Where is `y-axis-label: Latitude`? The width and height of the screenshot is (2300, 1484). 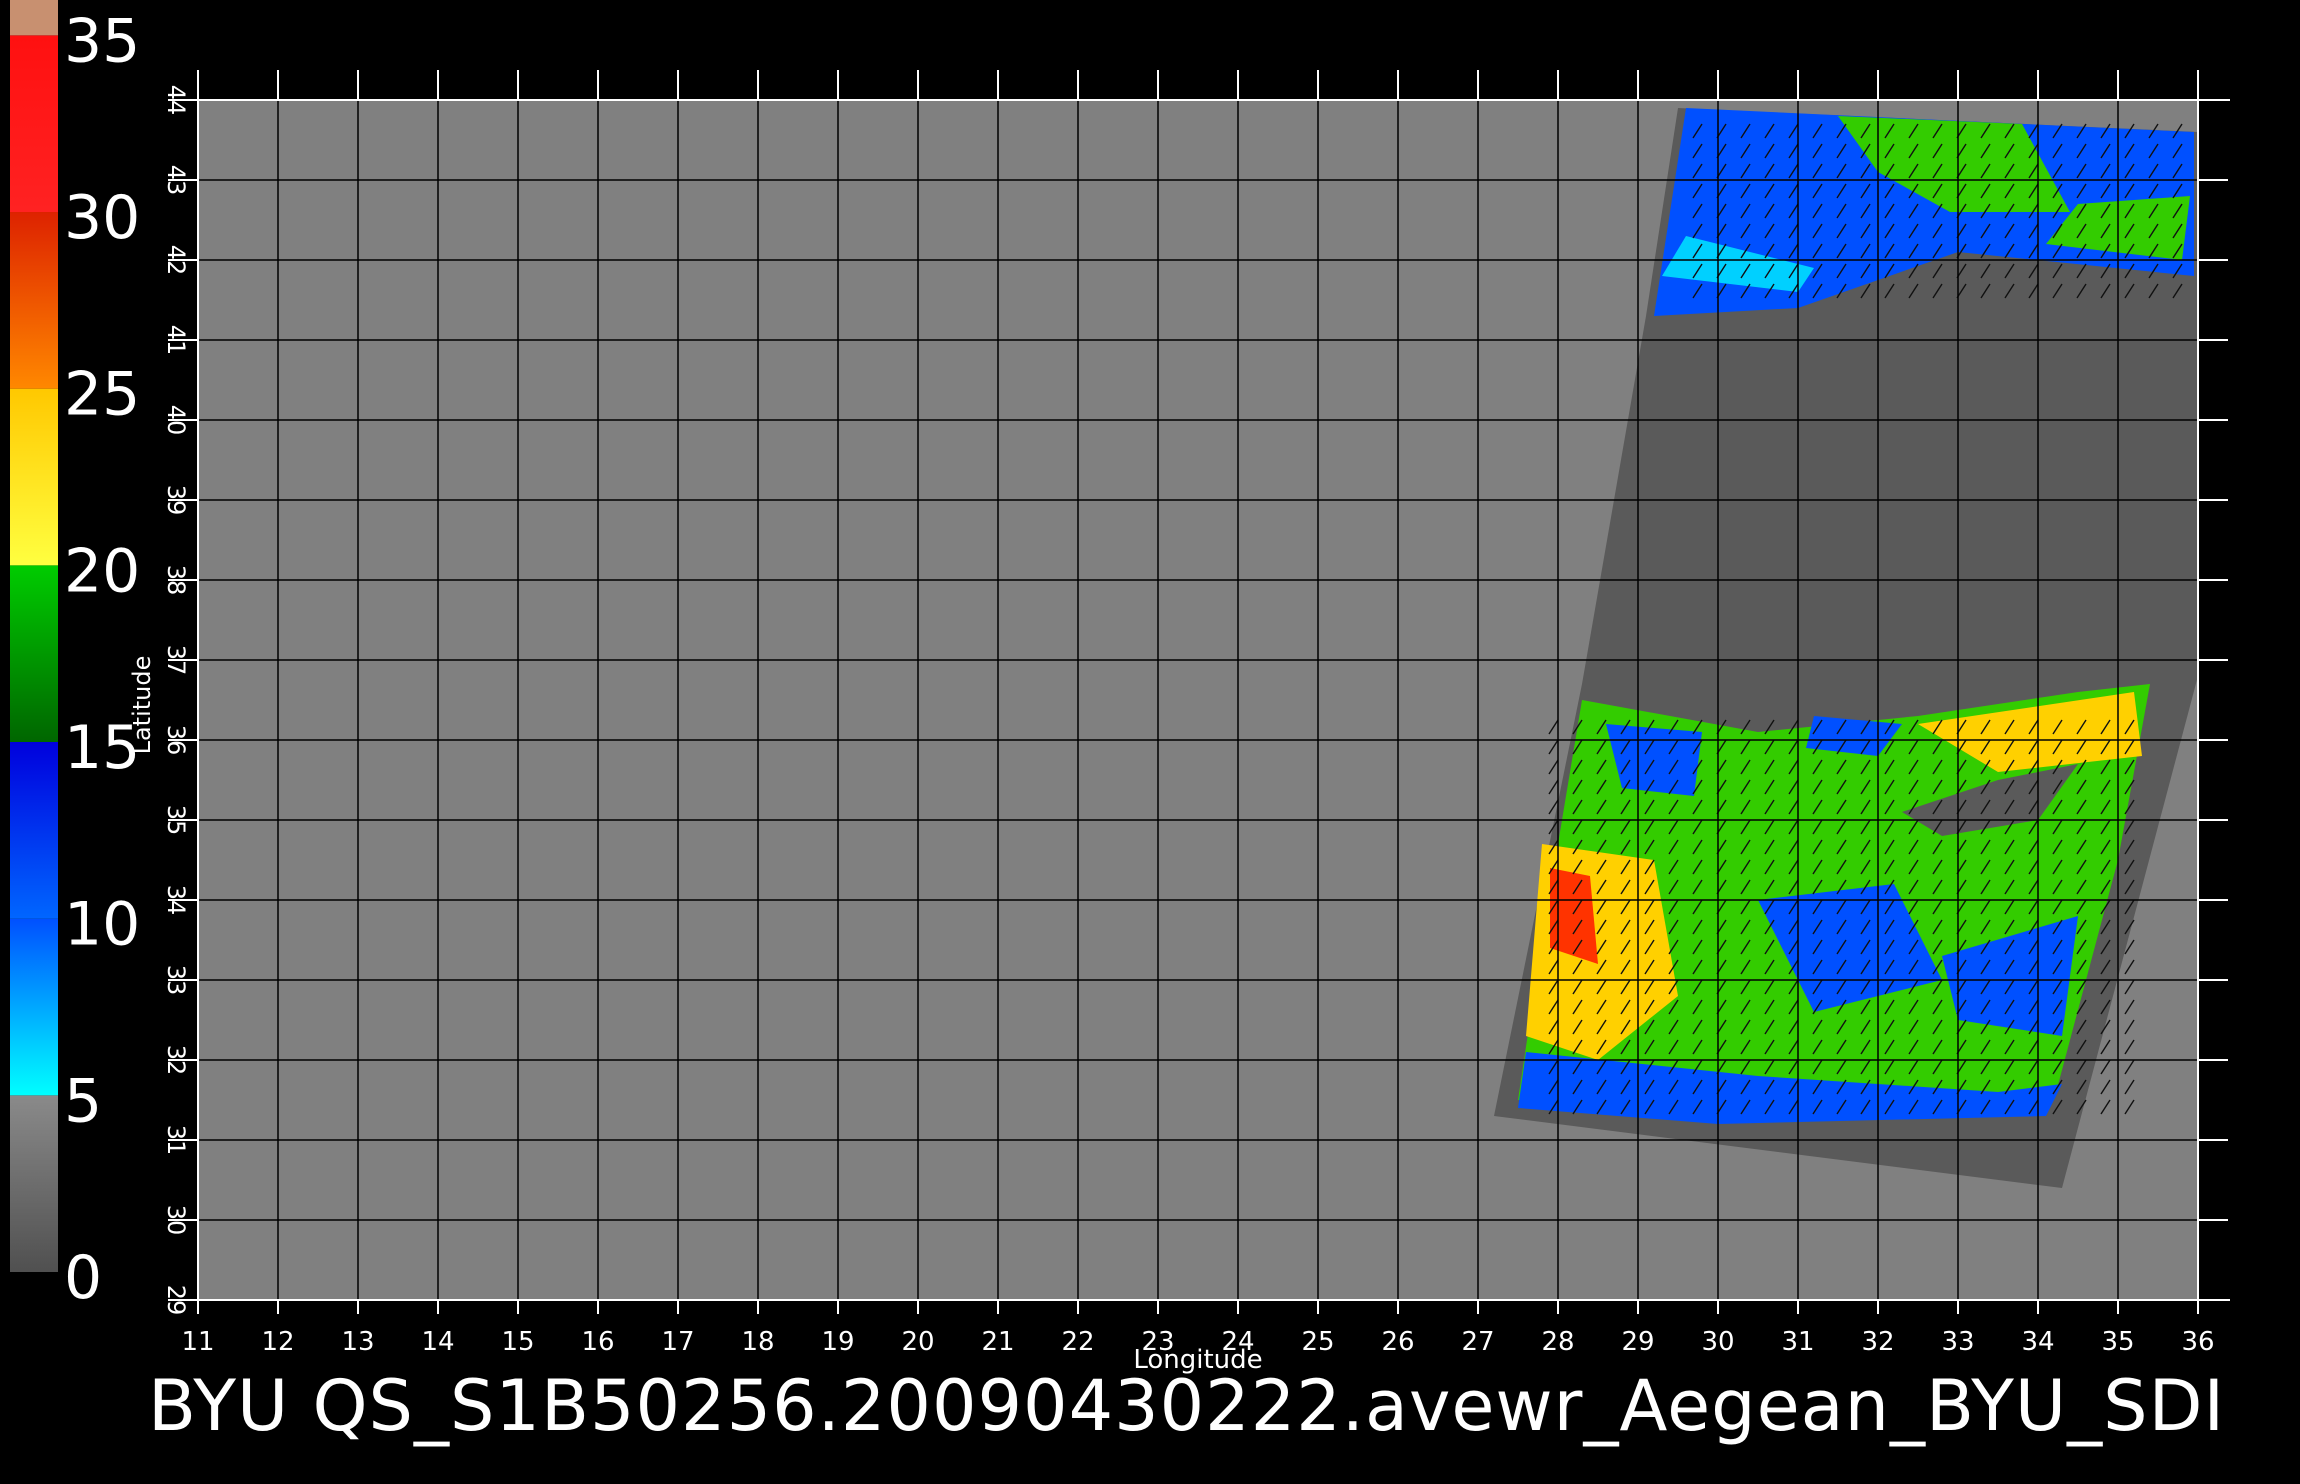 y-axis-label: Latitude is located at coordinates (142, 705).